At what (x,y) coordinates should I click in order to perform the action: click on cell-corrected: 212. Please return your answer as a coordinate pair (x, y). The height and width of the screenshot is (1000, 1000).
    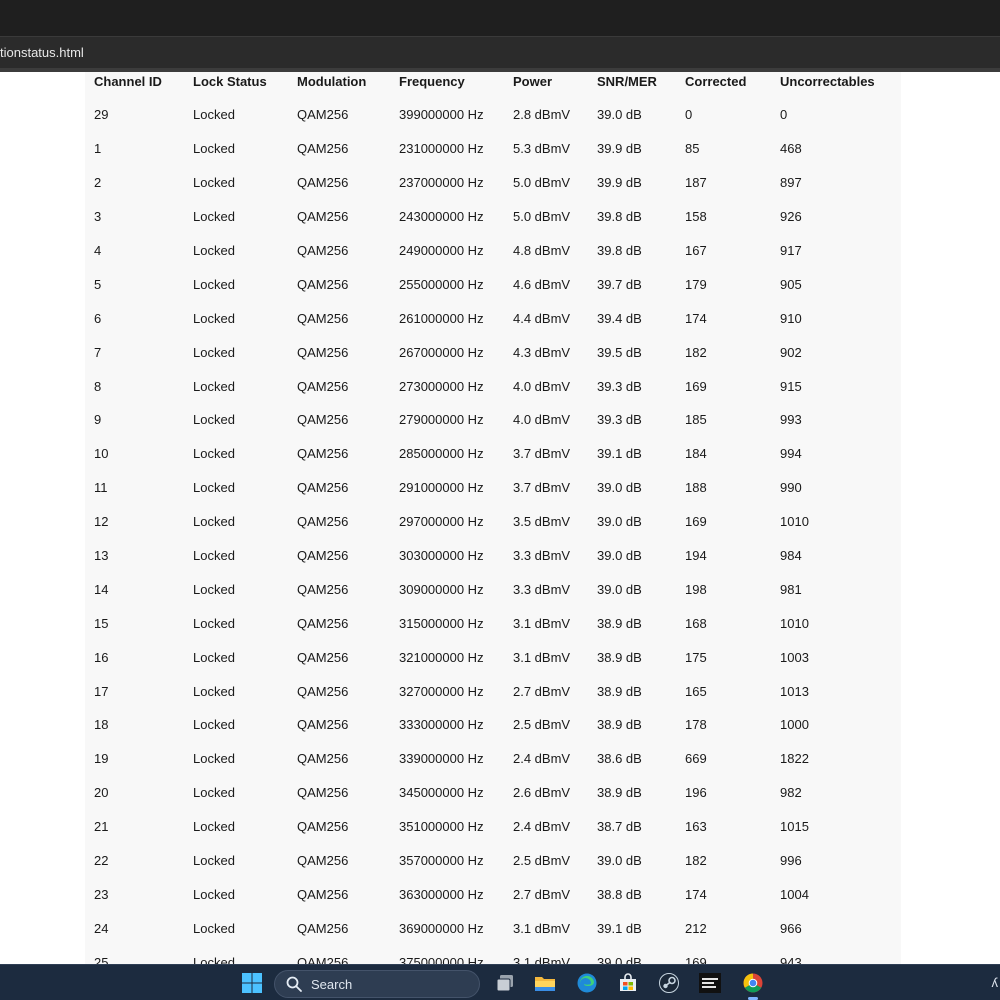
    Looking at the image, I should click on (696, 928).